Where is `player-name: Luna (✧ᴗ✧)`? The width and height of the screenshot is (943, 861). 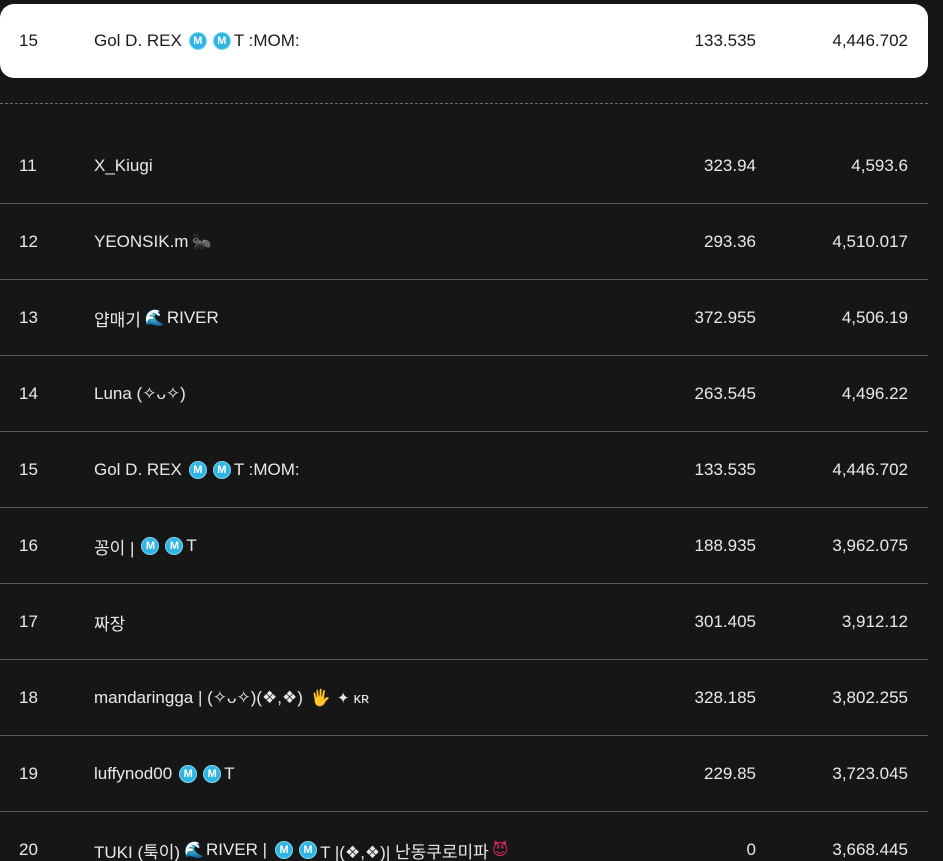
player-name: Luna (✧ᴗ✧) is located at coordinates (140, 393).